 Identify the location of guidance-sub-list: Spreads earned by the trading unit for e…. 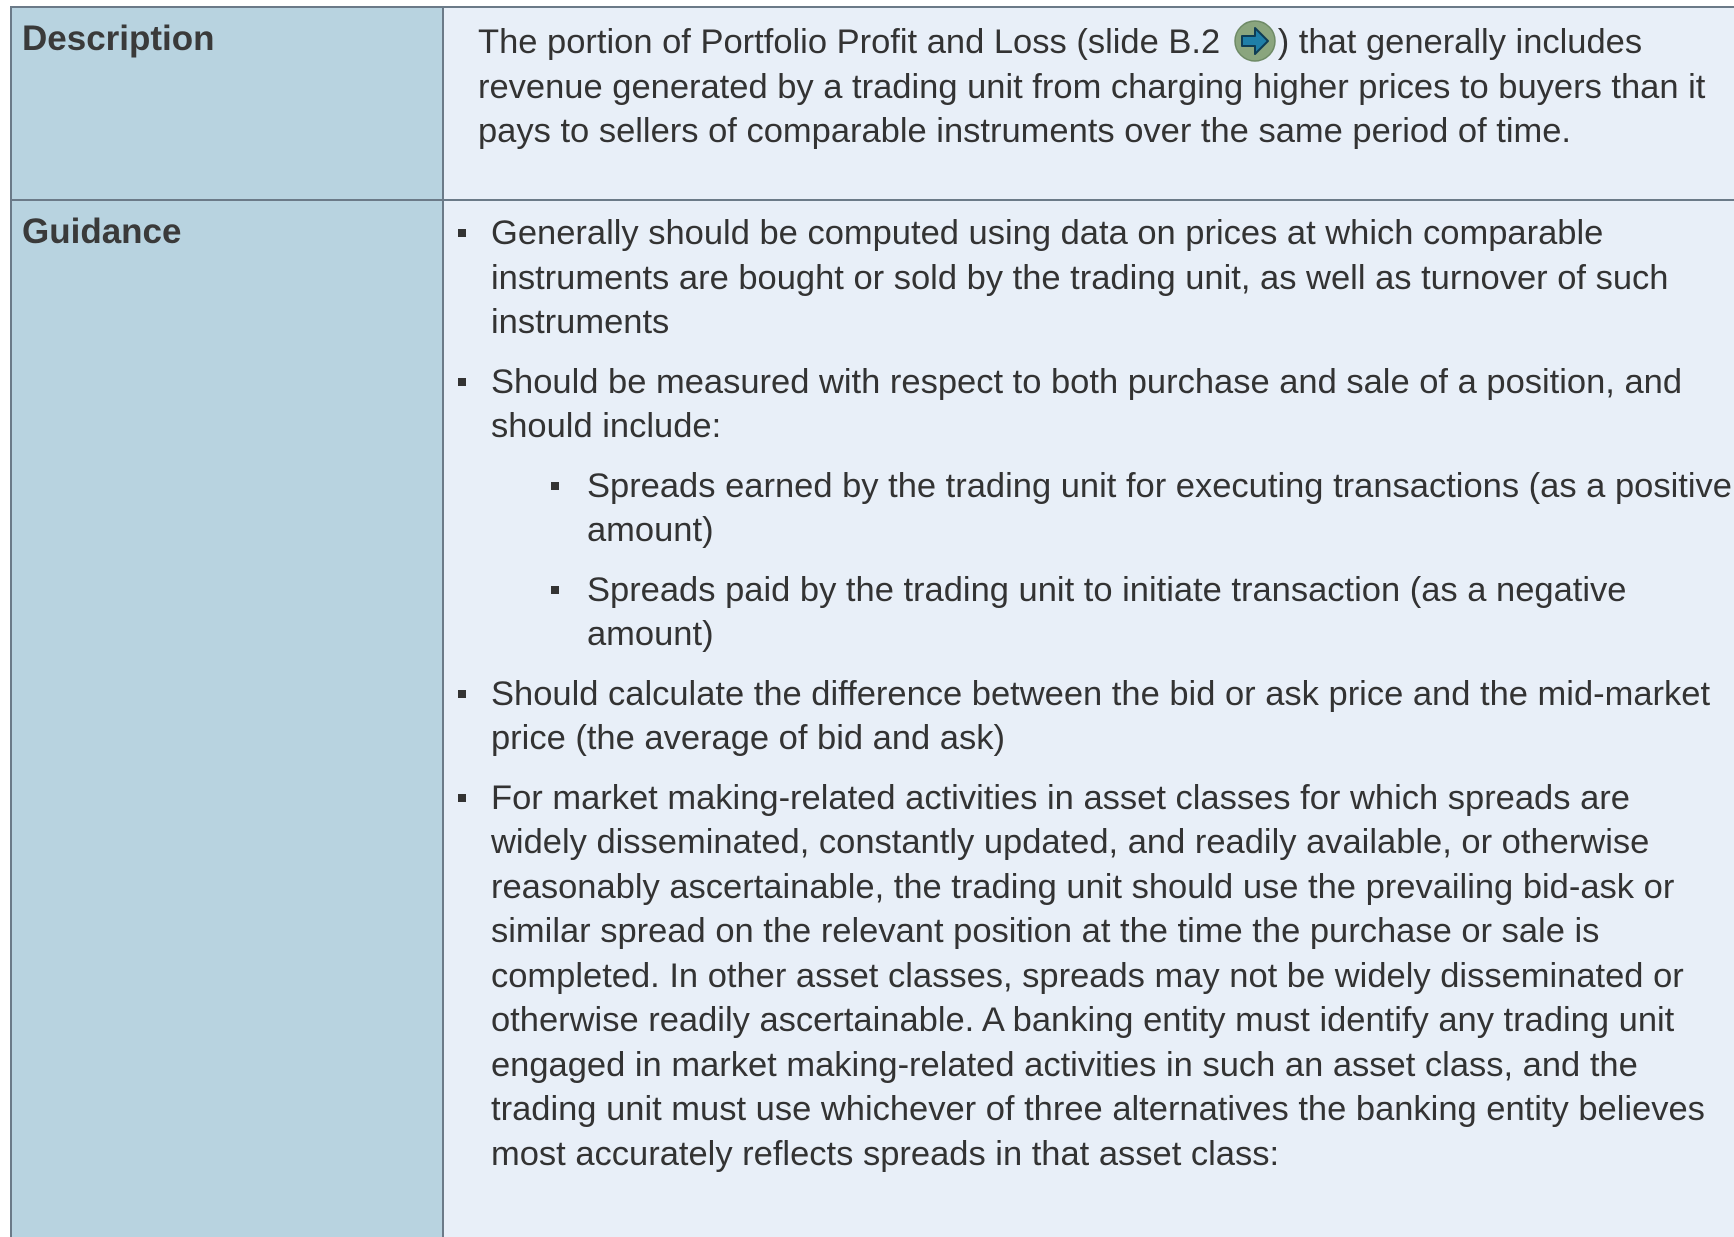
(1112, 560).